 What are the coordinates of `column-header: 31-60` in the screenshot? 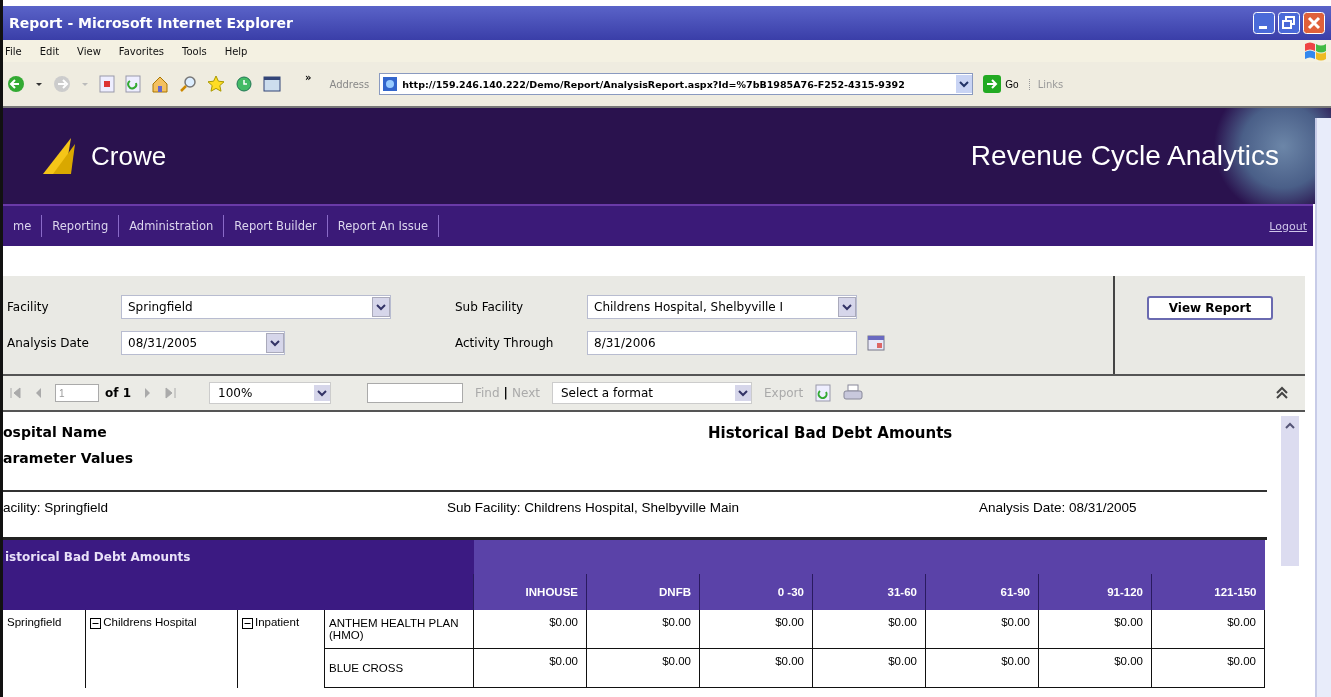 It's located at (869, 592).